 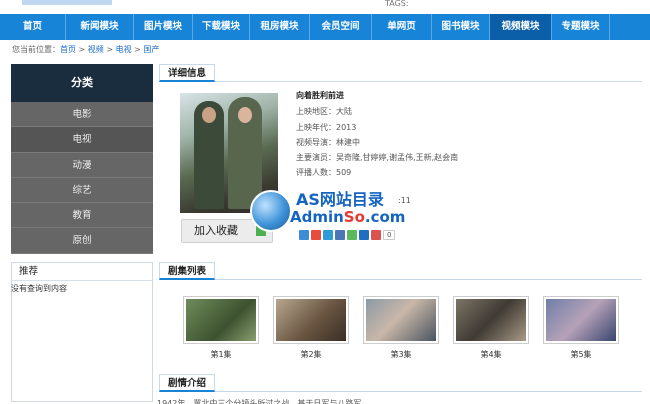 I want to click on field-label: 上映地区：, so click(x=316, y=111).